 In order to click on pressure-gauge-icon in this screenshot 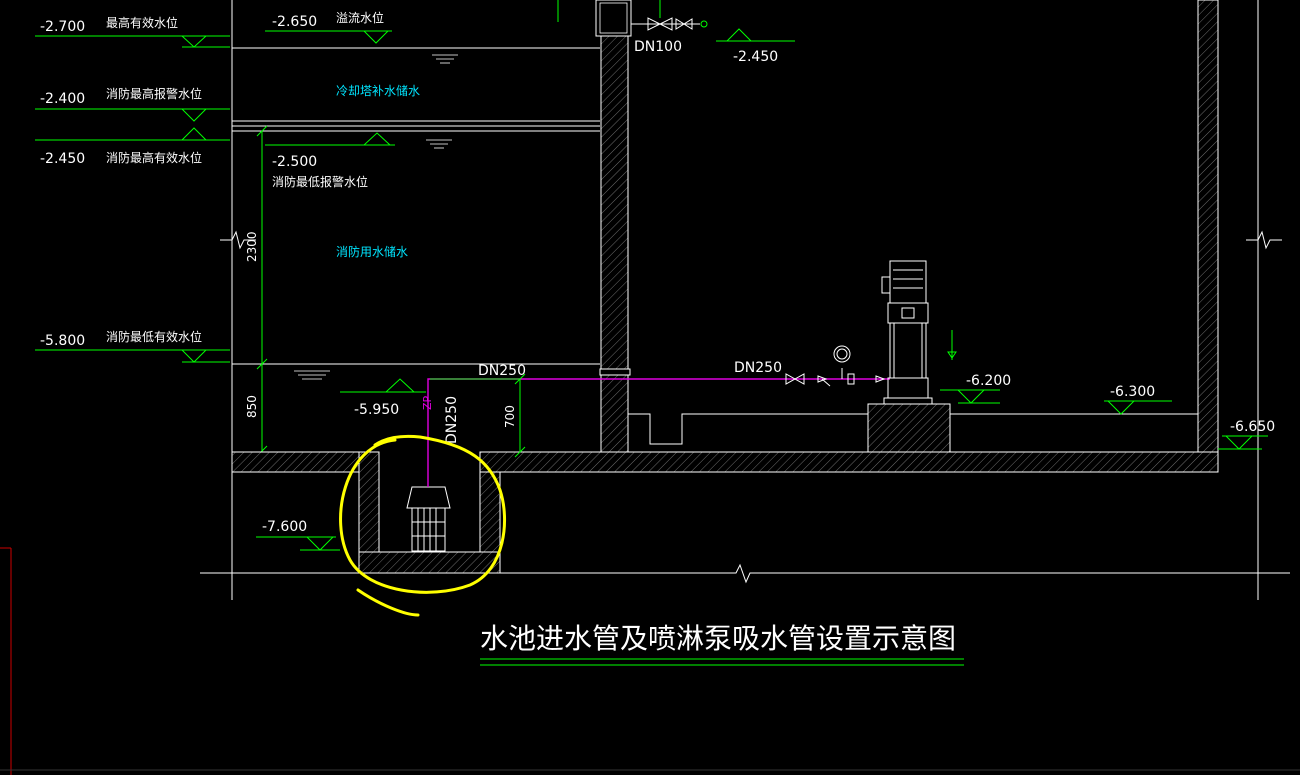, I will do `click(842, 354)`.